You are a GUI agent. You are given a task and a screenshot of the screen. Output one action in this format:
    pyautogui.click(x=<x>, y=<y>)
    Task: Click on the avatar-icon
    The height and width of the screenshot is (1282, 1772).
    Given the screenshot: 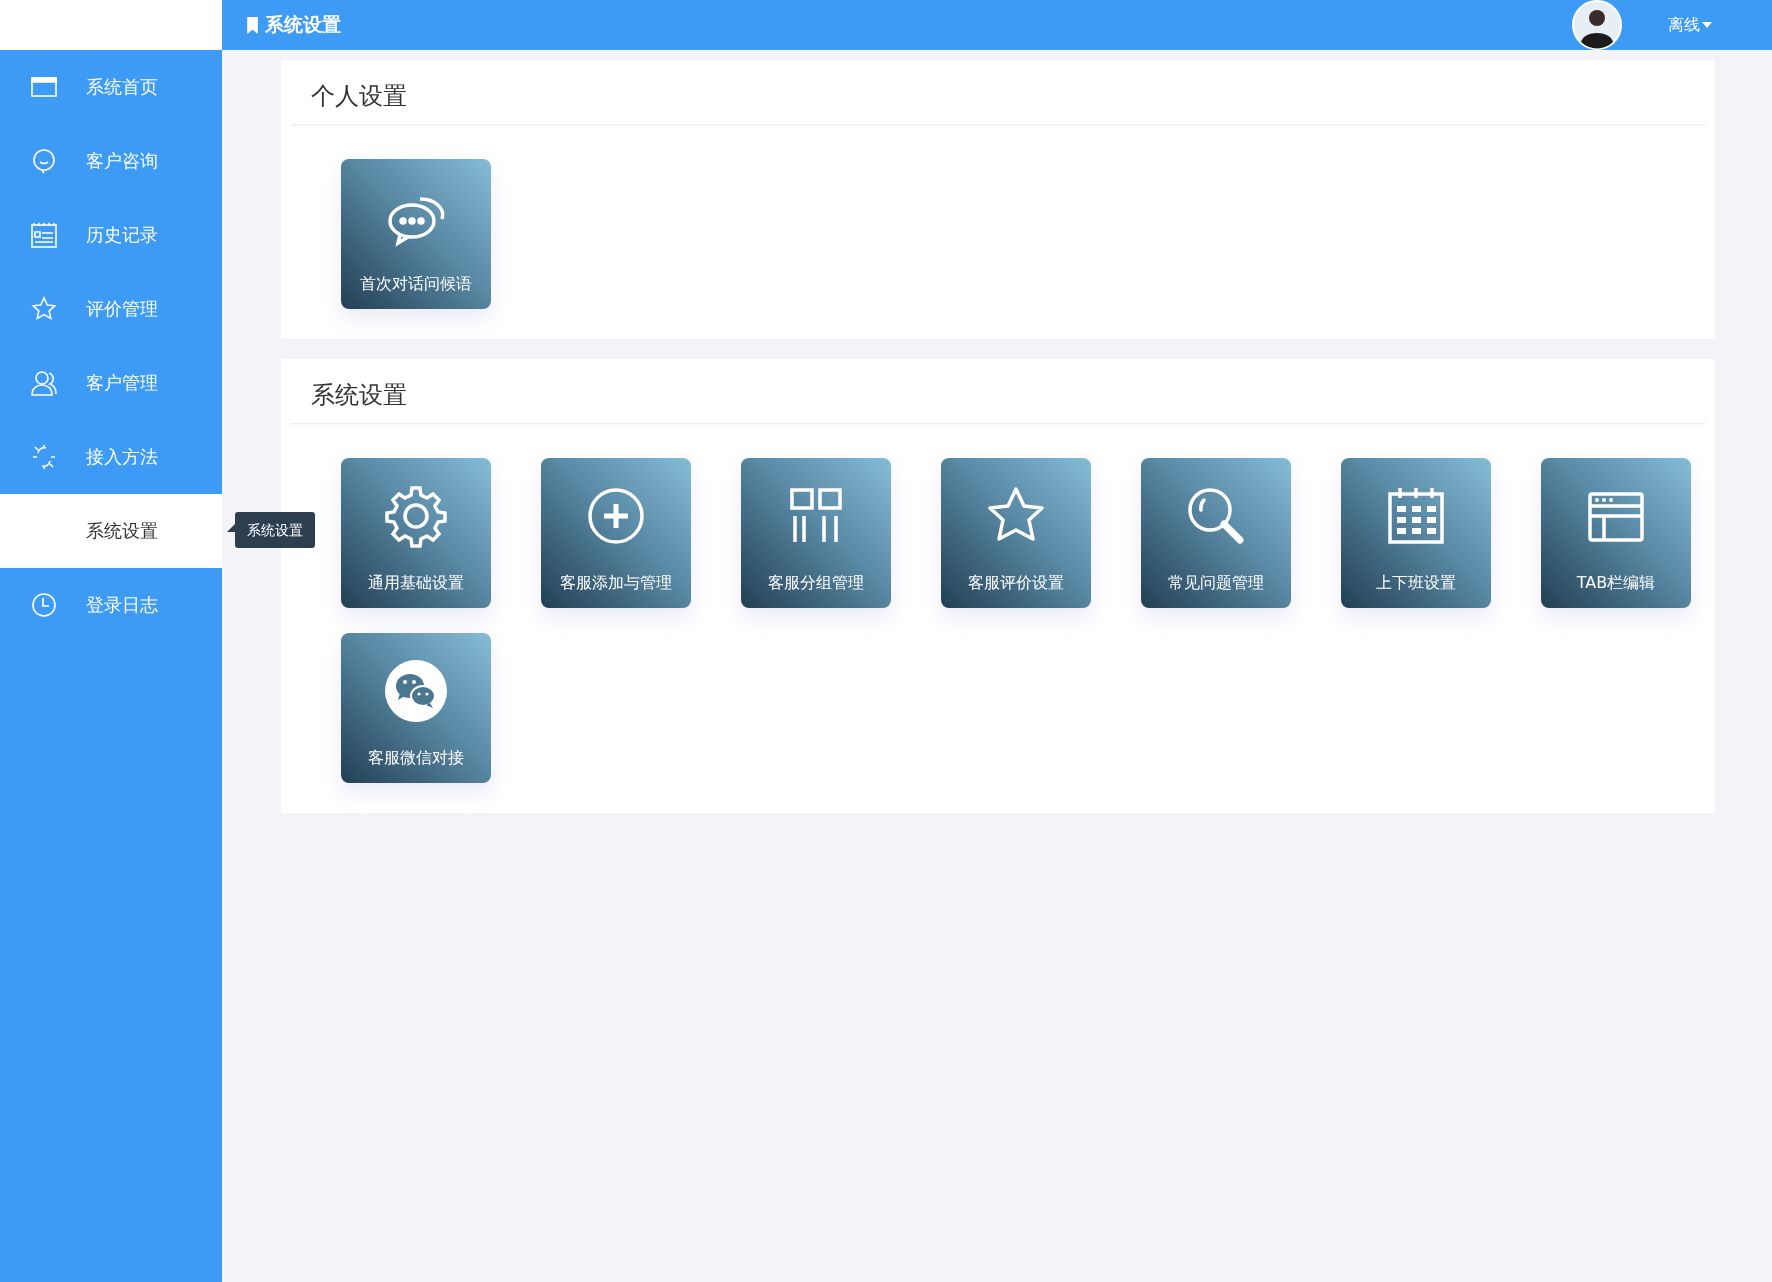 What is the action you would take?
    pyautogui.click(x=1597, y=25)
    